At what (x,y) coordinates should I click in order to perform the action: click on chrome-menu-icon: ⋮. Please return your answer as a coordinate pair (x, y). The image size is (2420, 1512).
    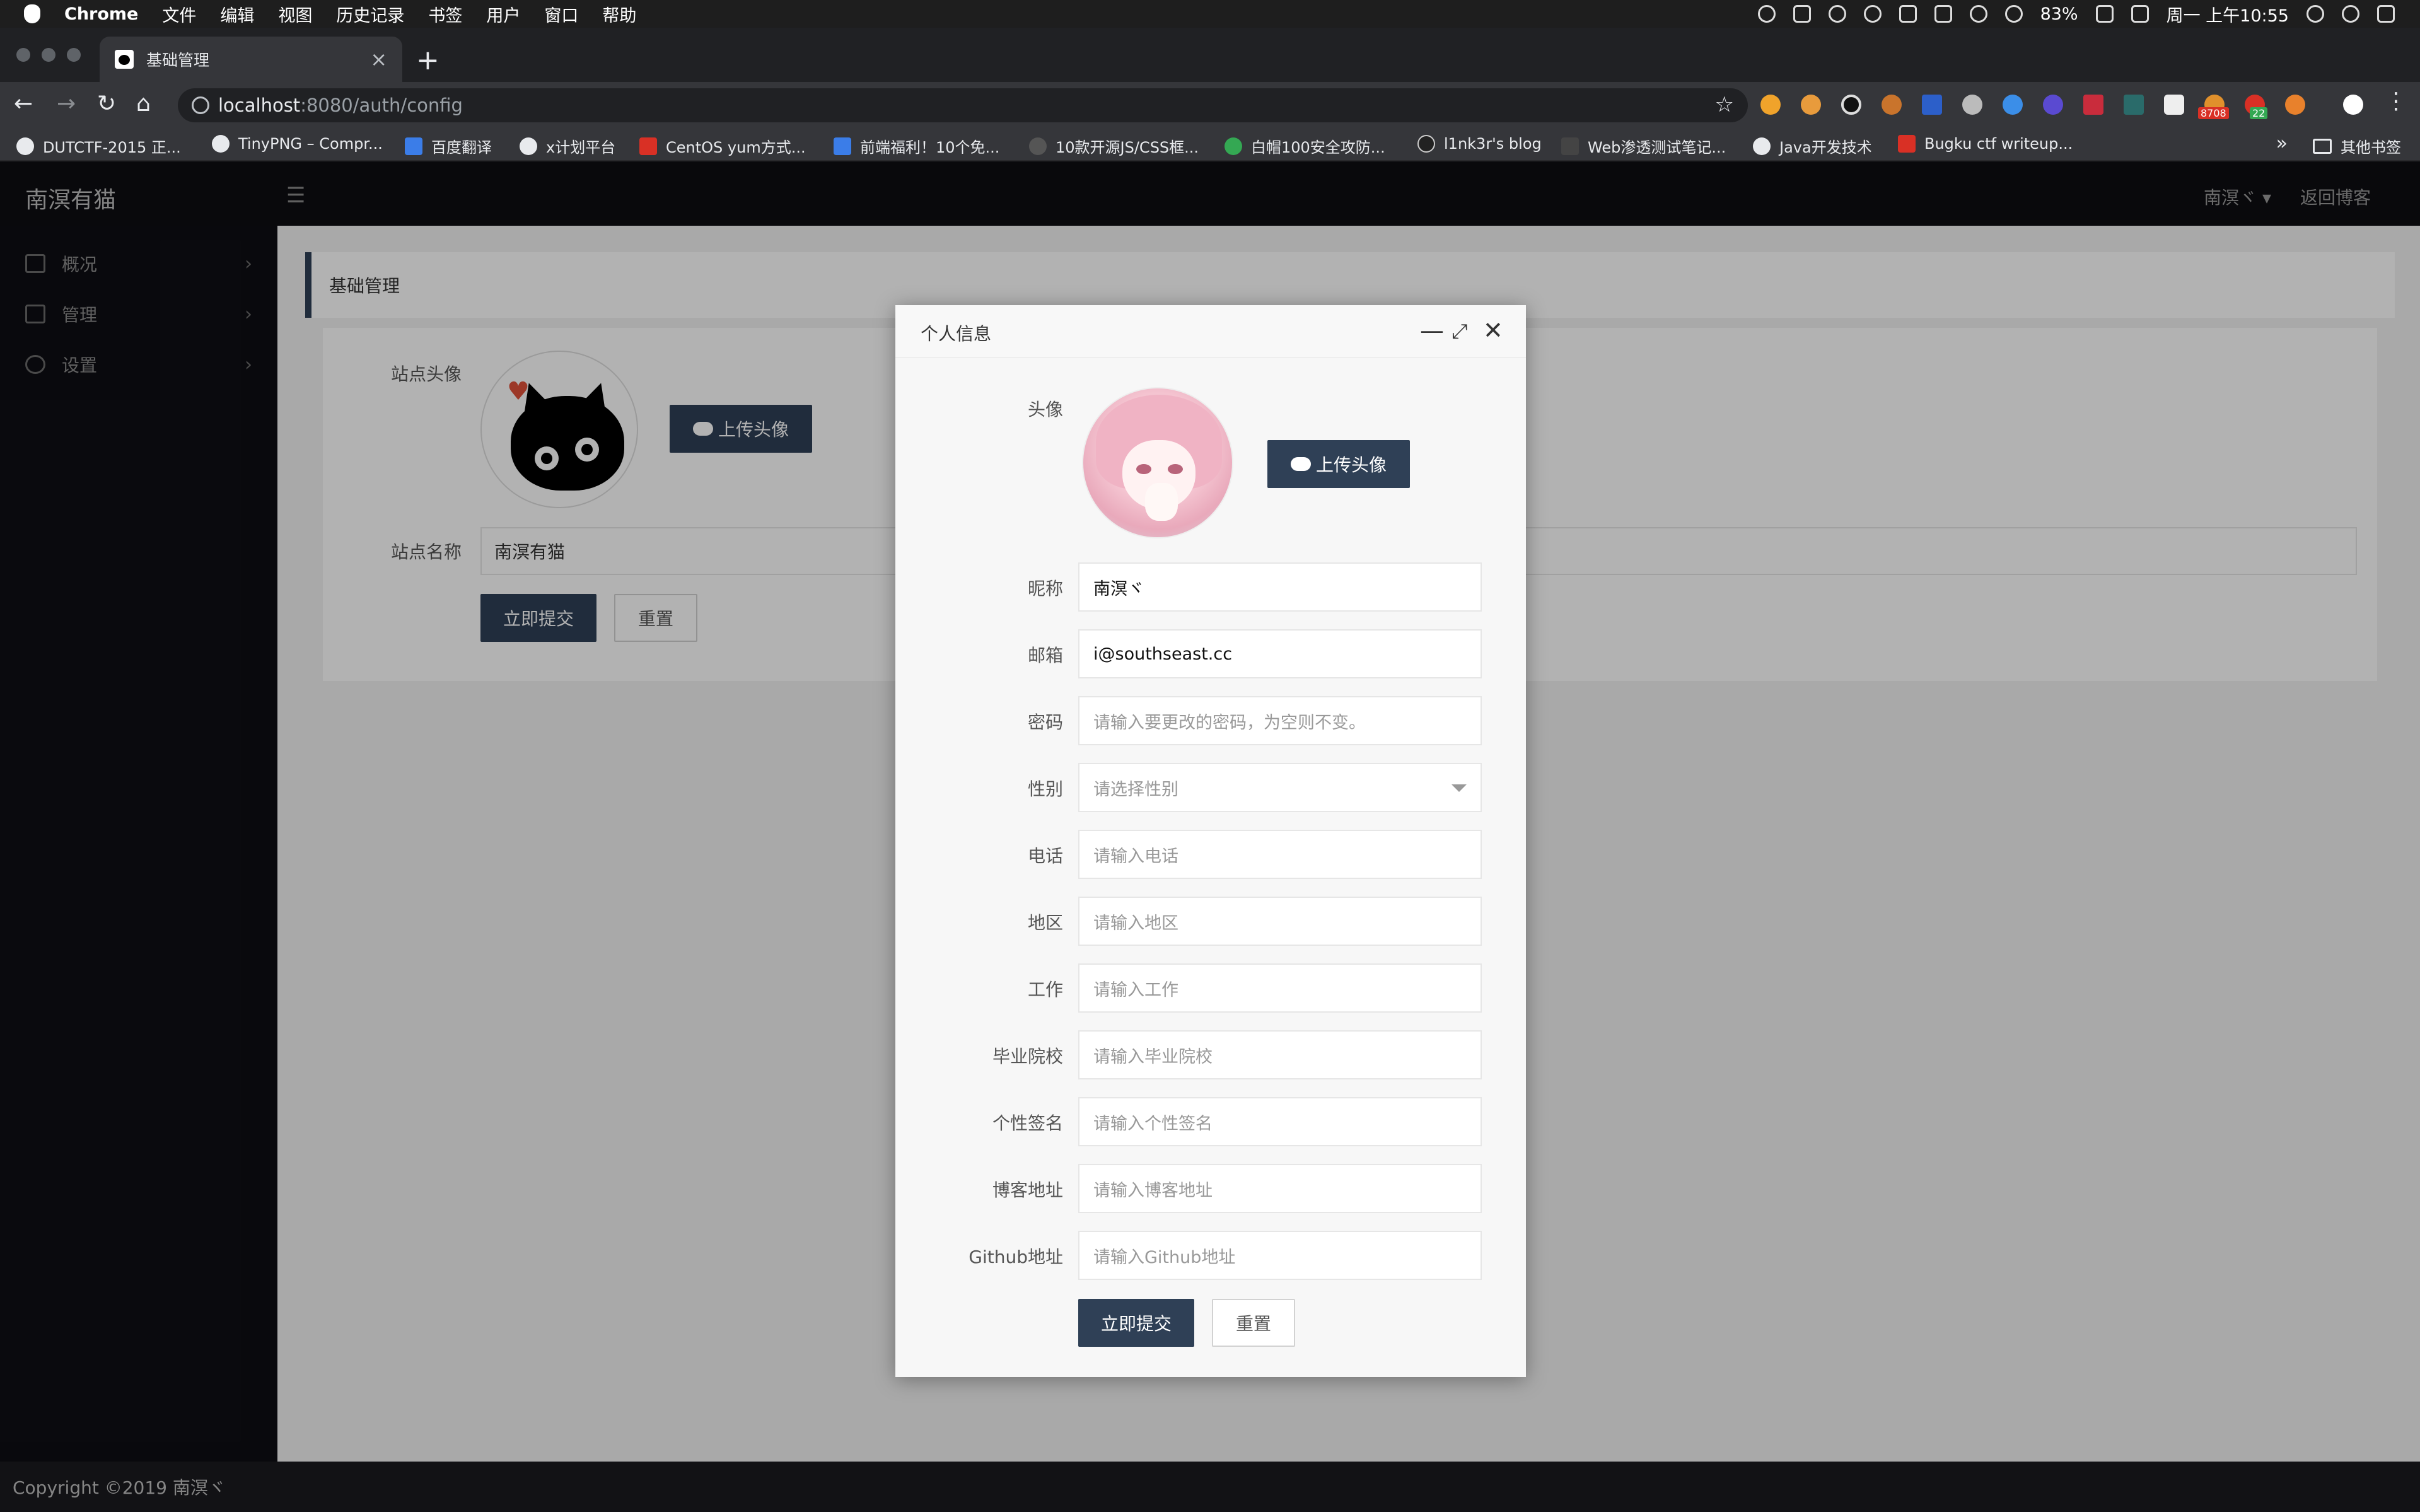
    Looking at the image, I should click on (2396, 101).